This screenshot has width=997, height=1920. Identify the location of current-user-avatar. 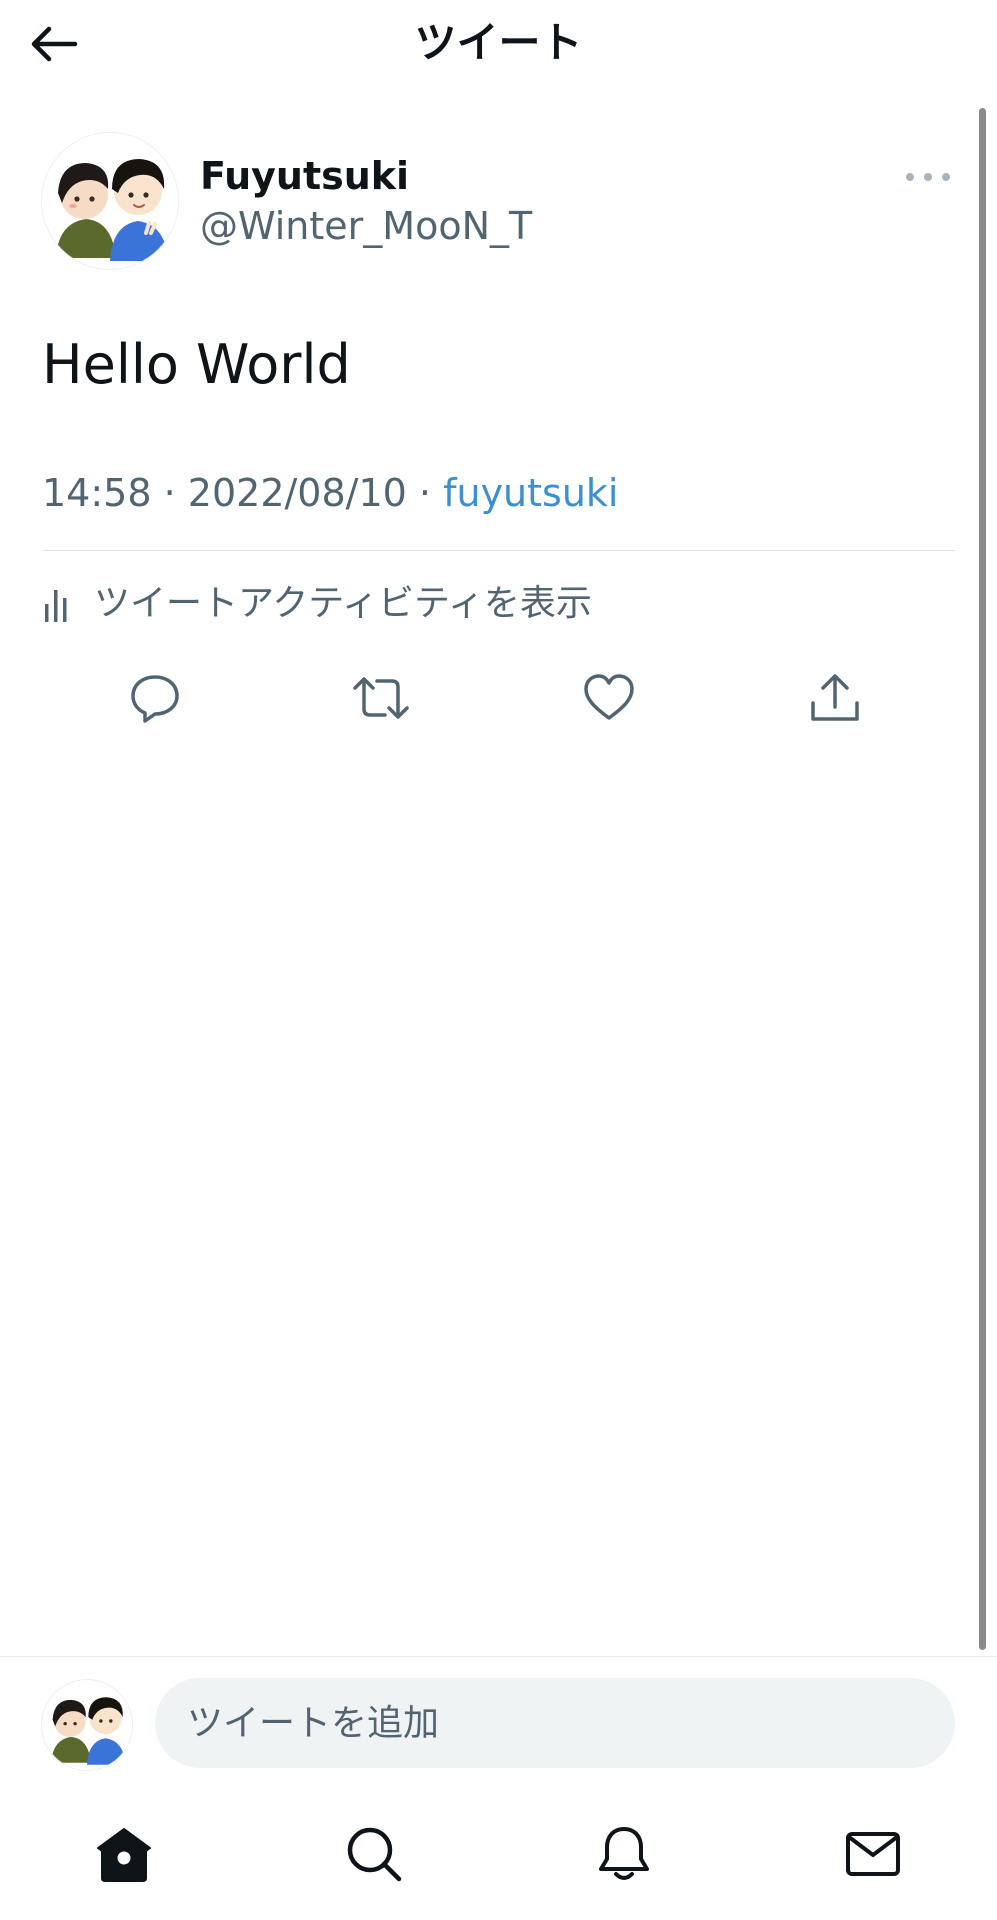
(87, 1725).